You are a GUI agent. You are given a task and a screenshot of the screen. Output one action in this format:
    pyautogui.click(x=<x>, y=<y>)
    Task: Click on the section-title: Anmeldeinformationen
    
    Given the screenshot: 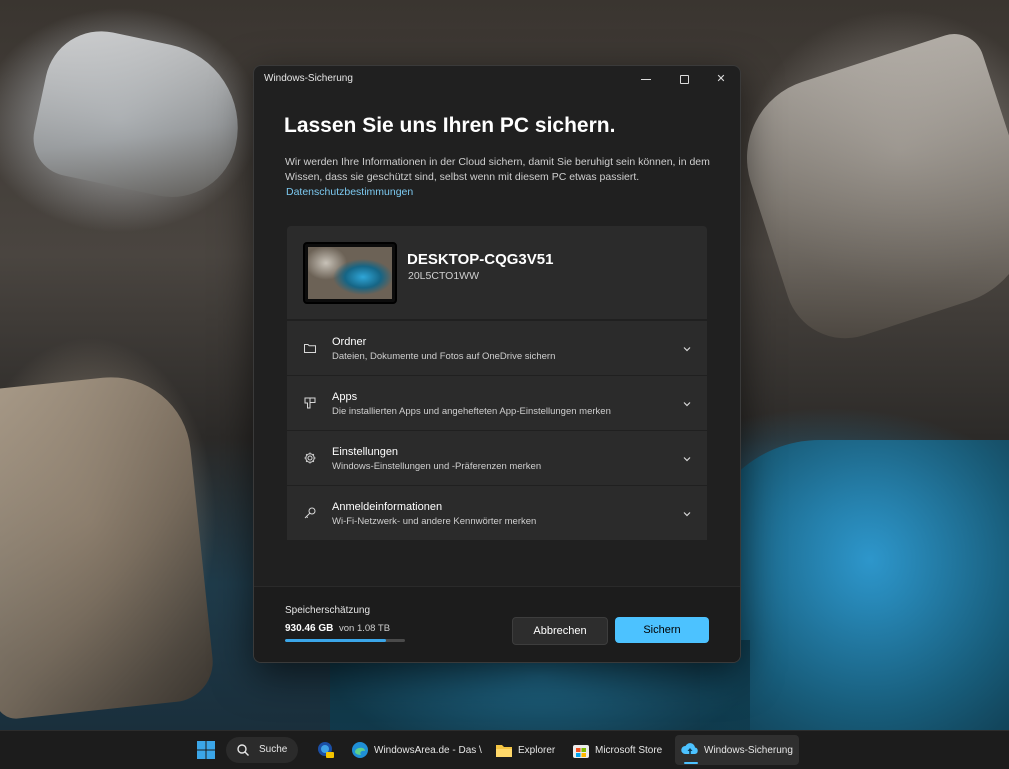 What is the action you would take?
    pyautogui.click(x=387, y=507)
    